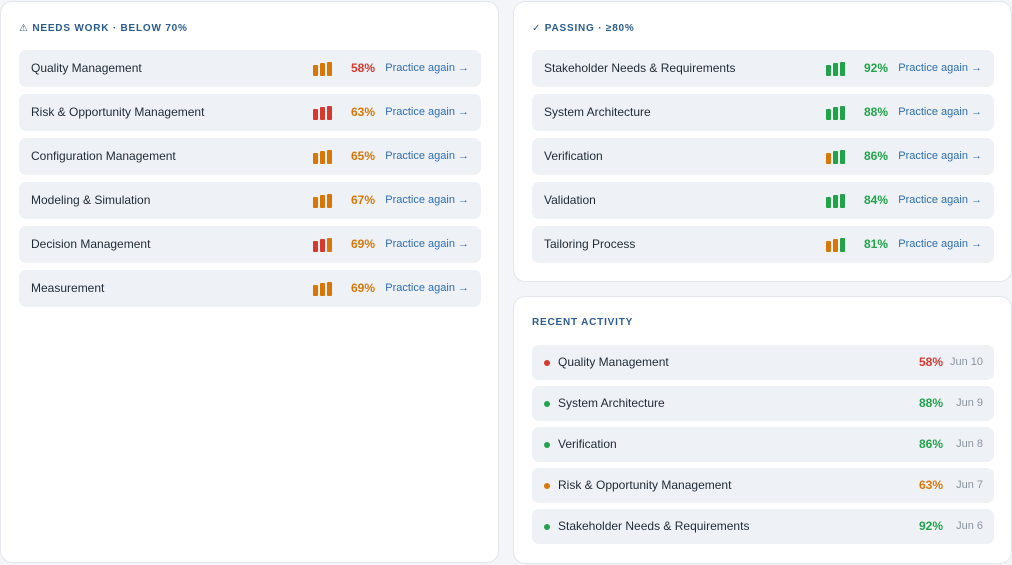 Image resolution: width=1012 pixels, height=565 pixels. I want to click on activity-date: Jun 7, so click(969, 485).